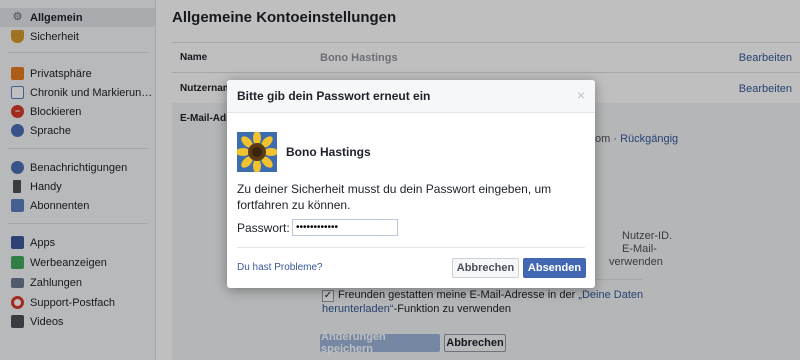  Describe the element at coordinates (280, 267) in the screenshot. I see `help-link: Du hast Probleme?` at that location.